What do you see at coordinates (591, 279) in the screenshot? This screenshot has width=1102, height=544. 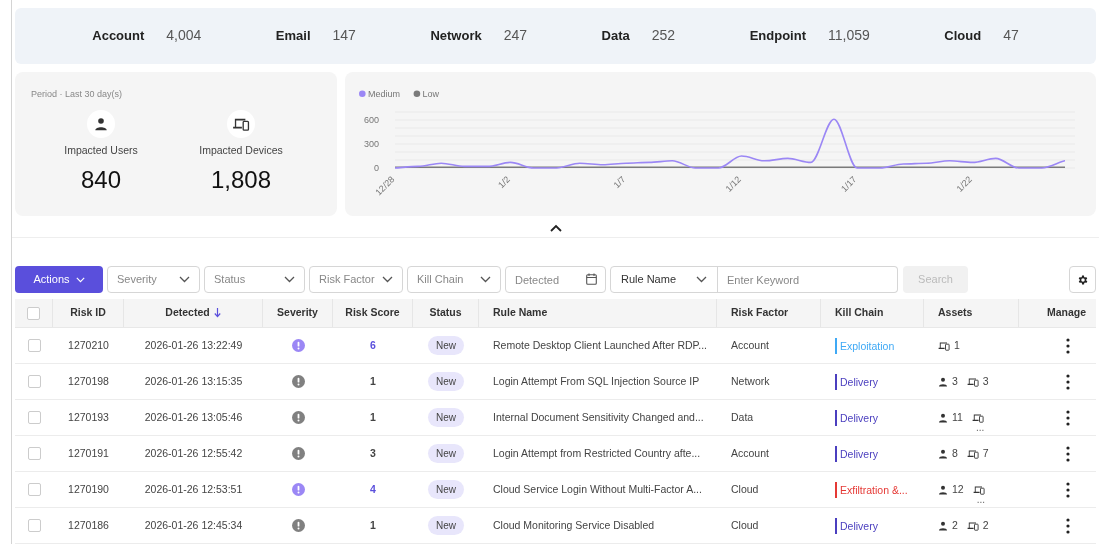 I see `calendar-icon` at bounding box center [591, 279].